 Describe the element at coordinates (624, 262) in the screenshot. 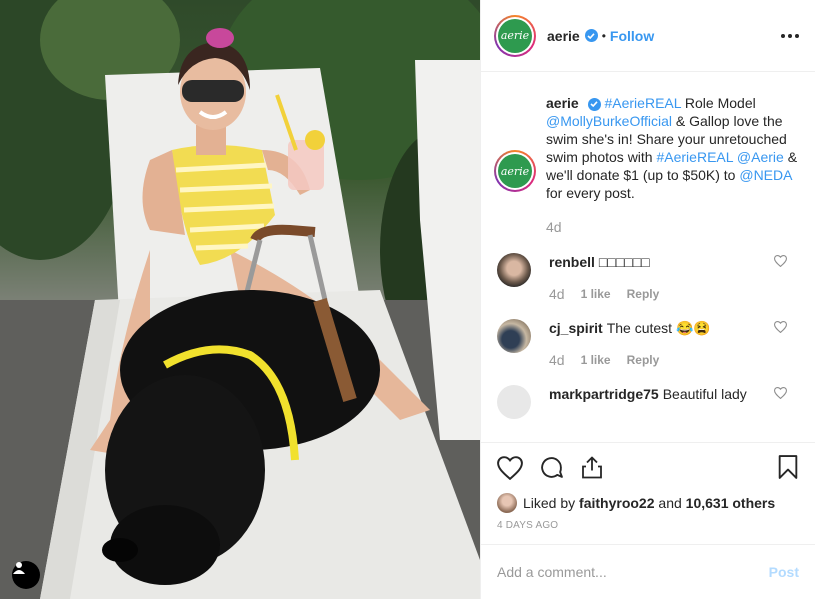

I see `comment-text: □□□□□□` at that location.